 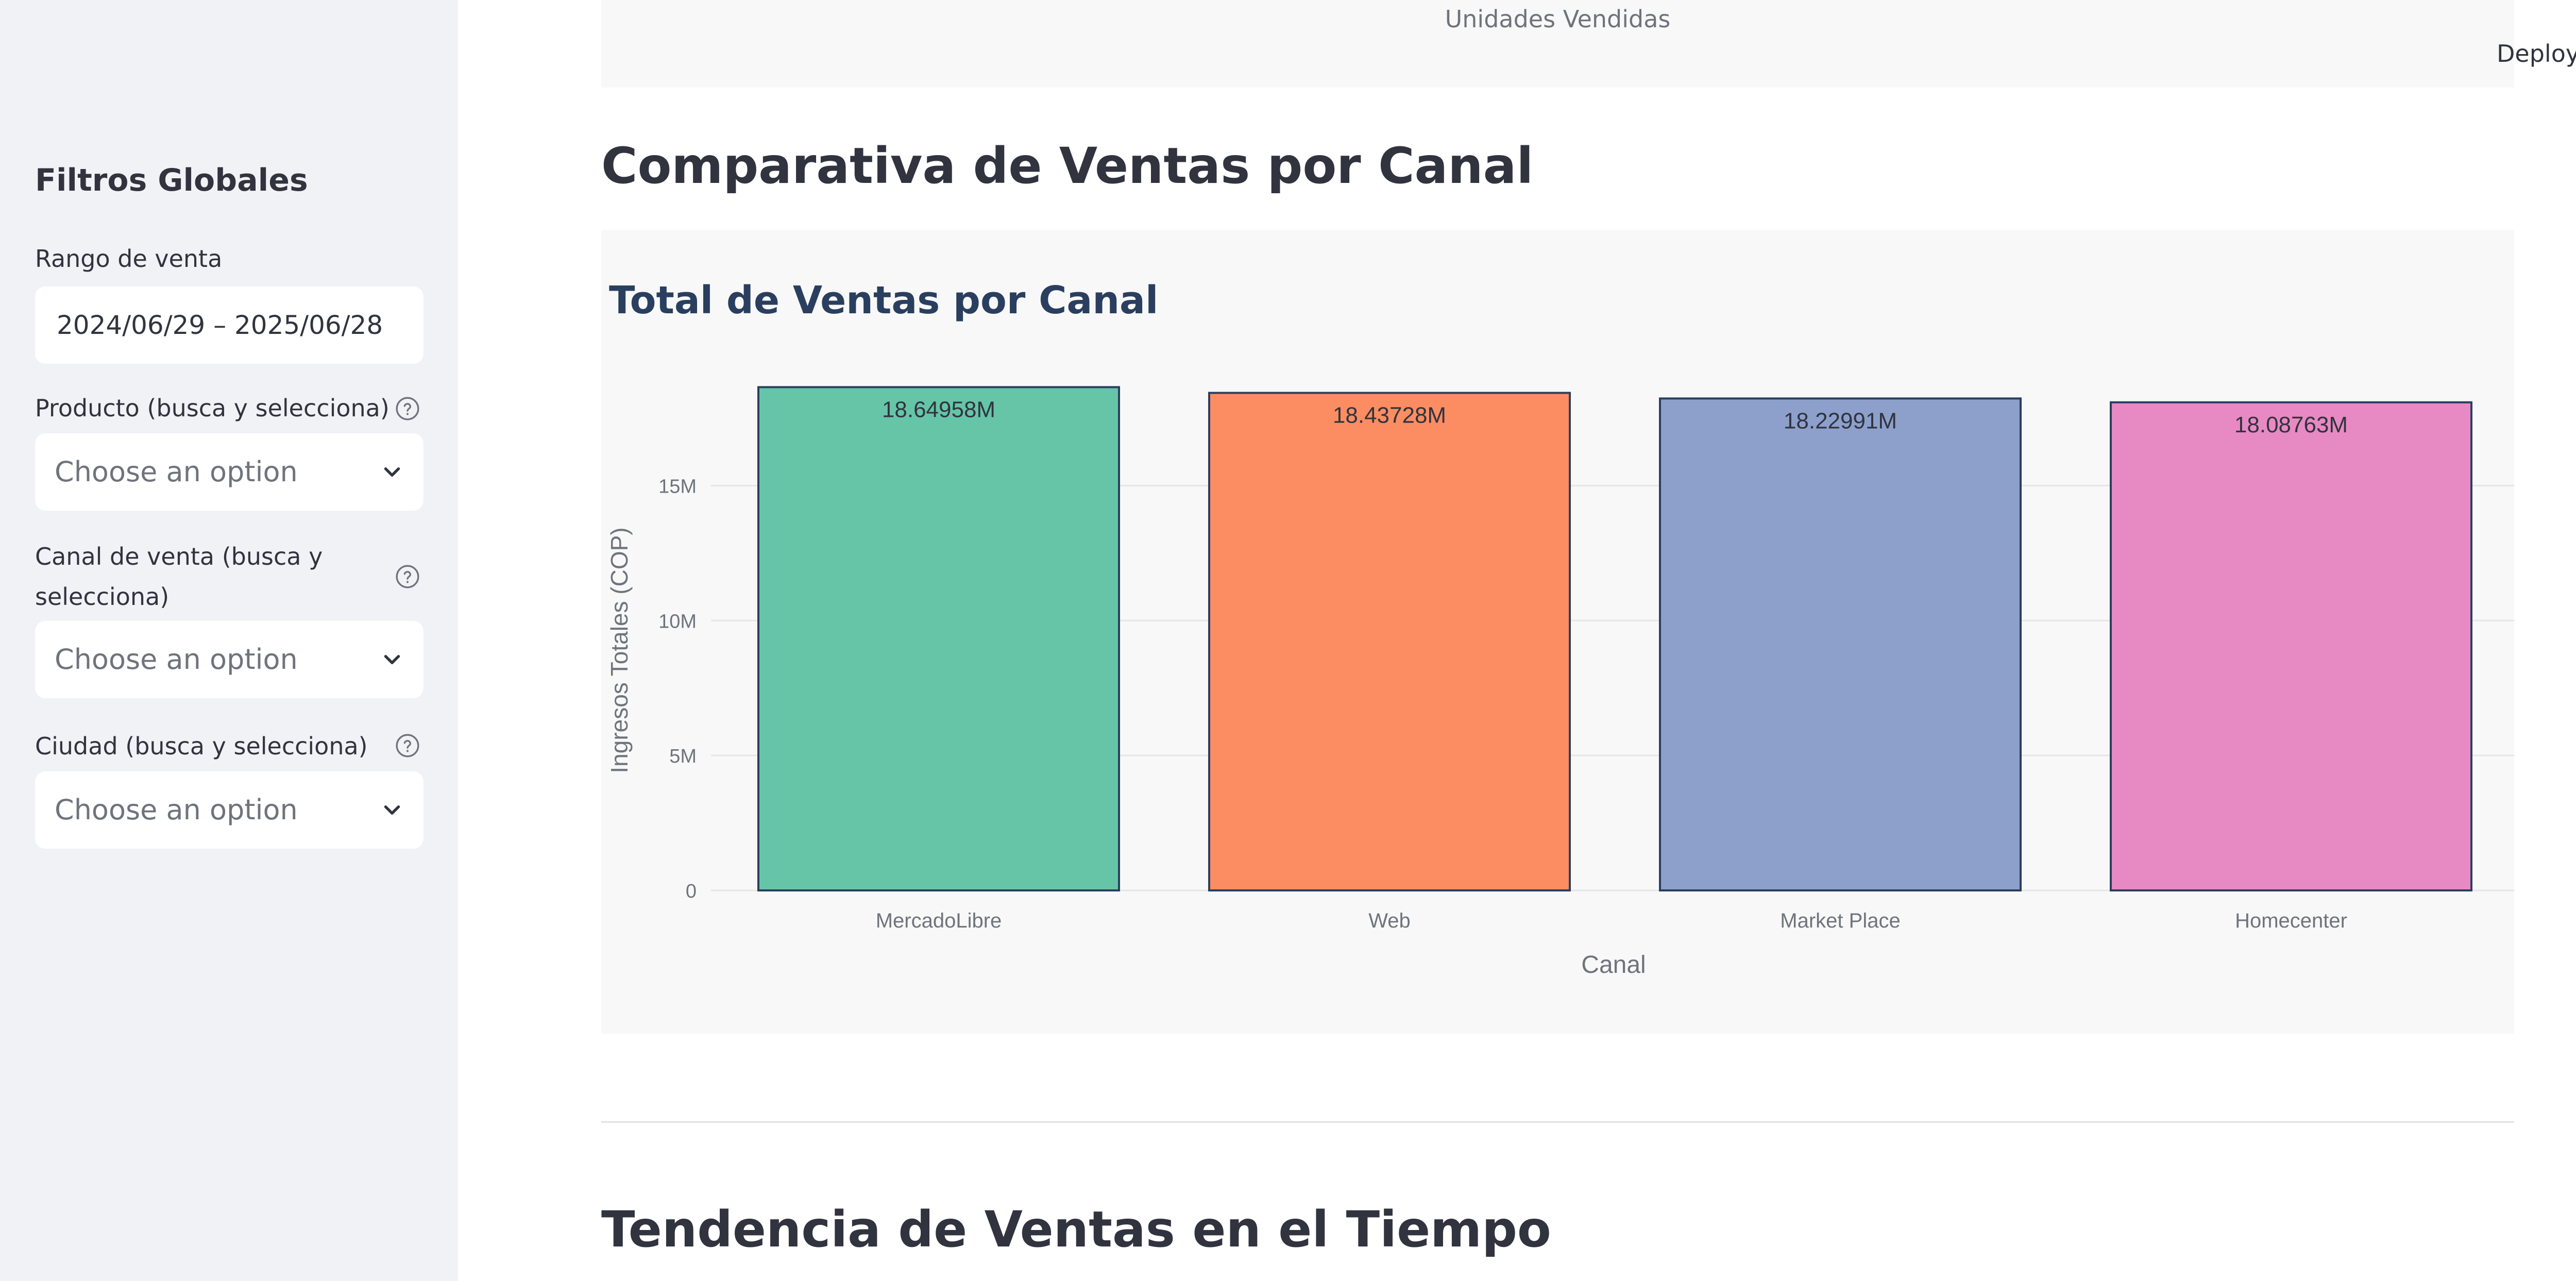 I want to click on y-tick-label: 10M, so click(x=677, y=621).